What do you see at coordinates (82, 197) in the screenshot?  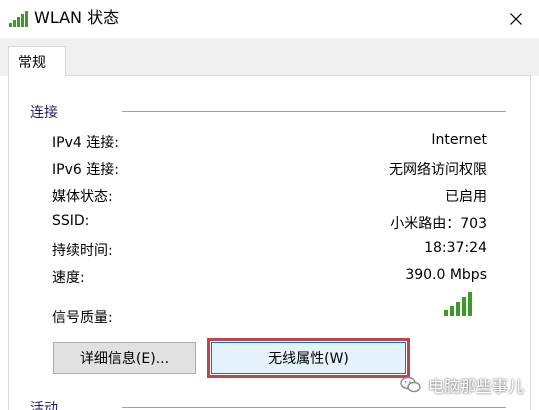 I see `media-state-label: 媒体状态:` at bounding box center [82, 197].